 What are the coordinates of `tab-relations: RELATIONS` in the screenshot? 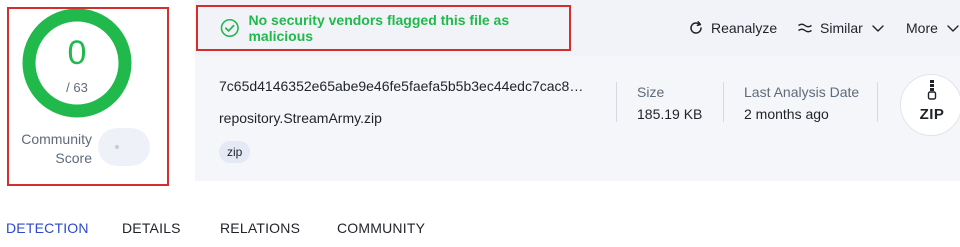 It's located at (260, 228).